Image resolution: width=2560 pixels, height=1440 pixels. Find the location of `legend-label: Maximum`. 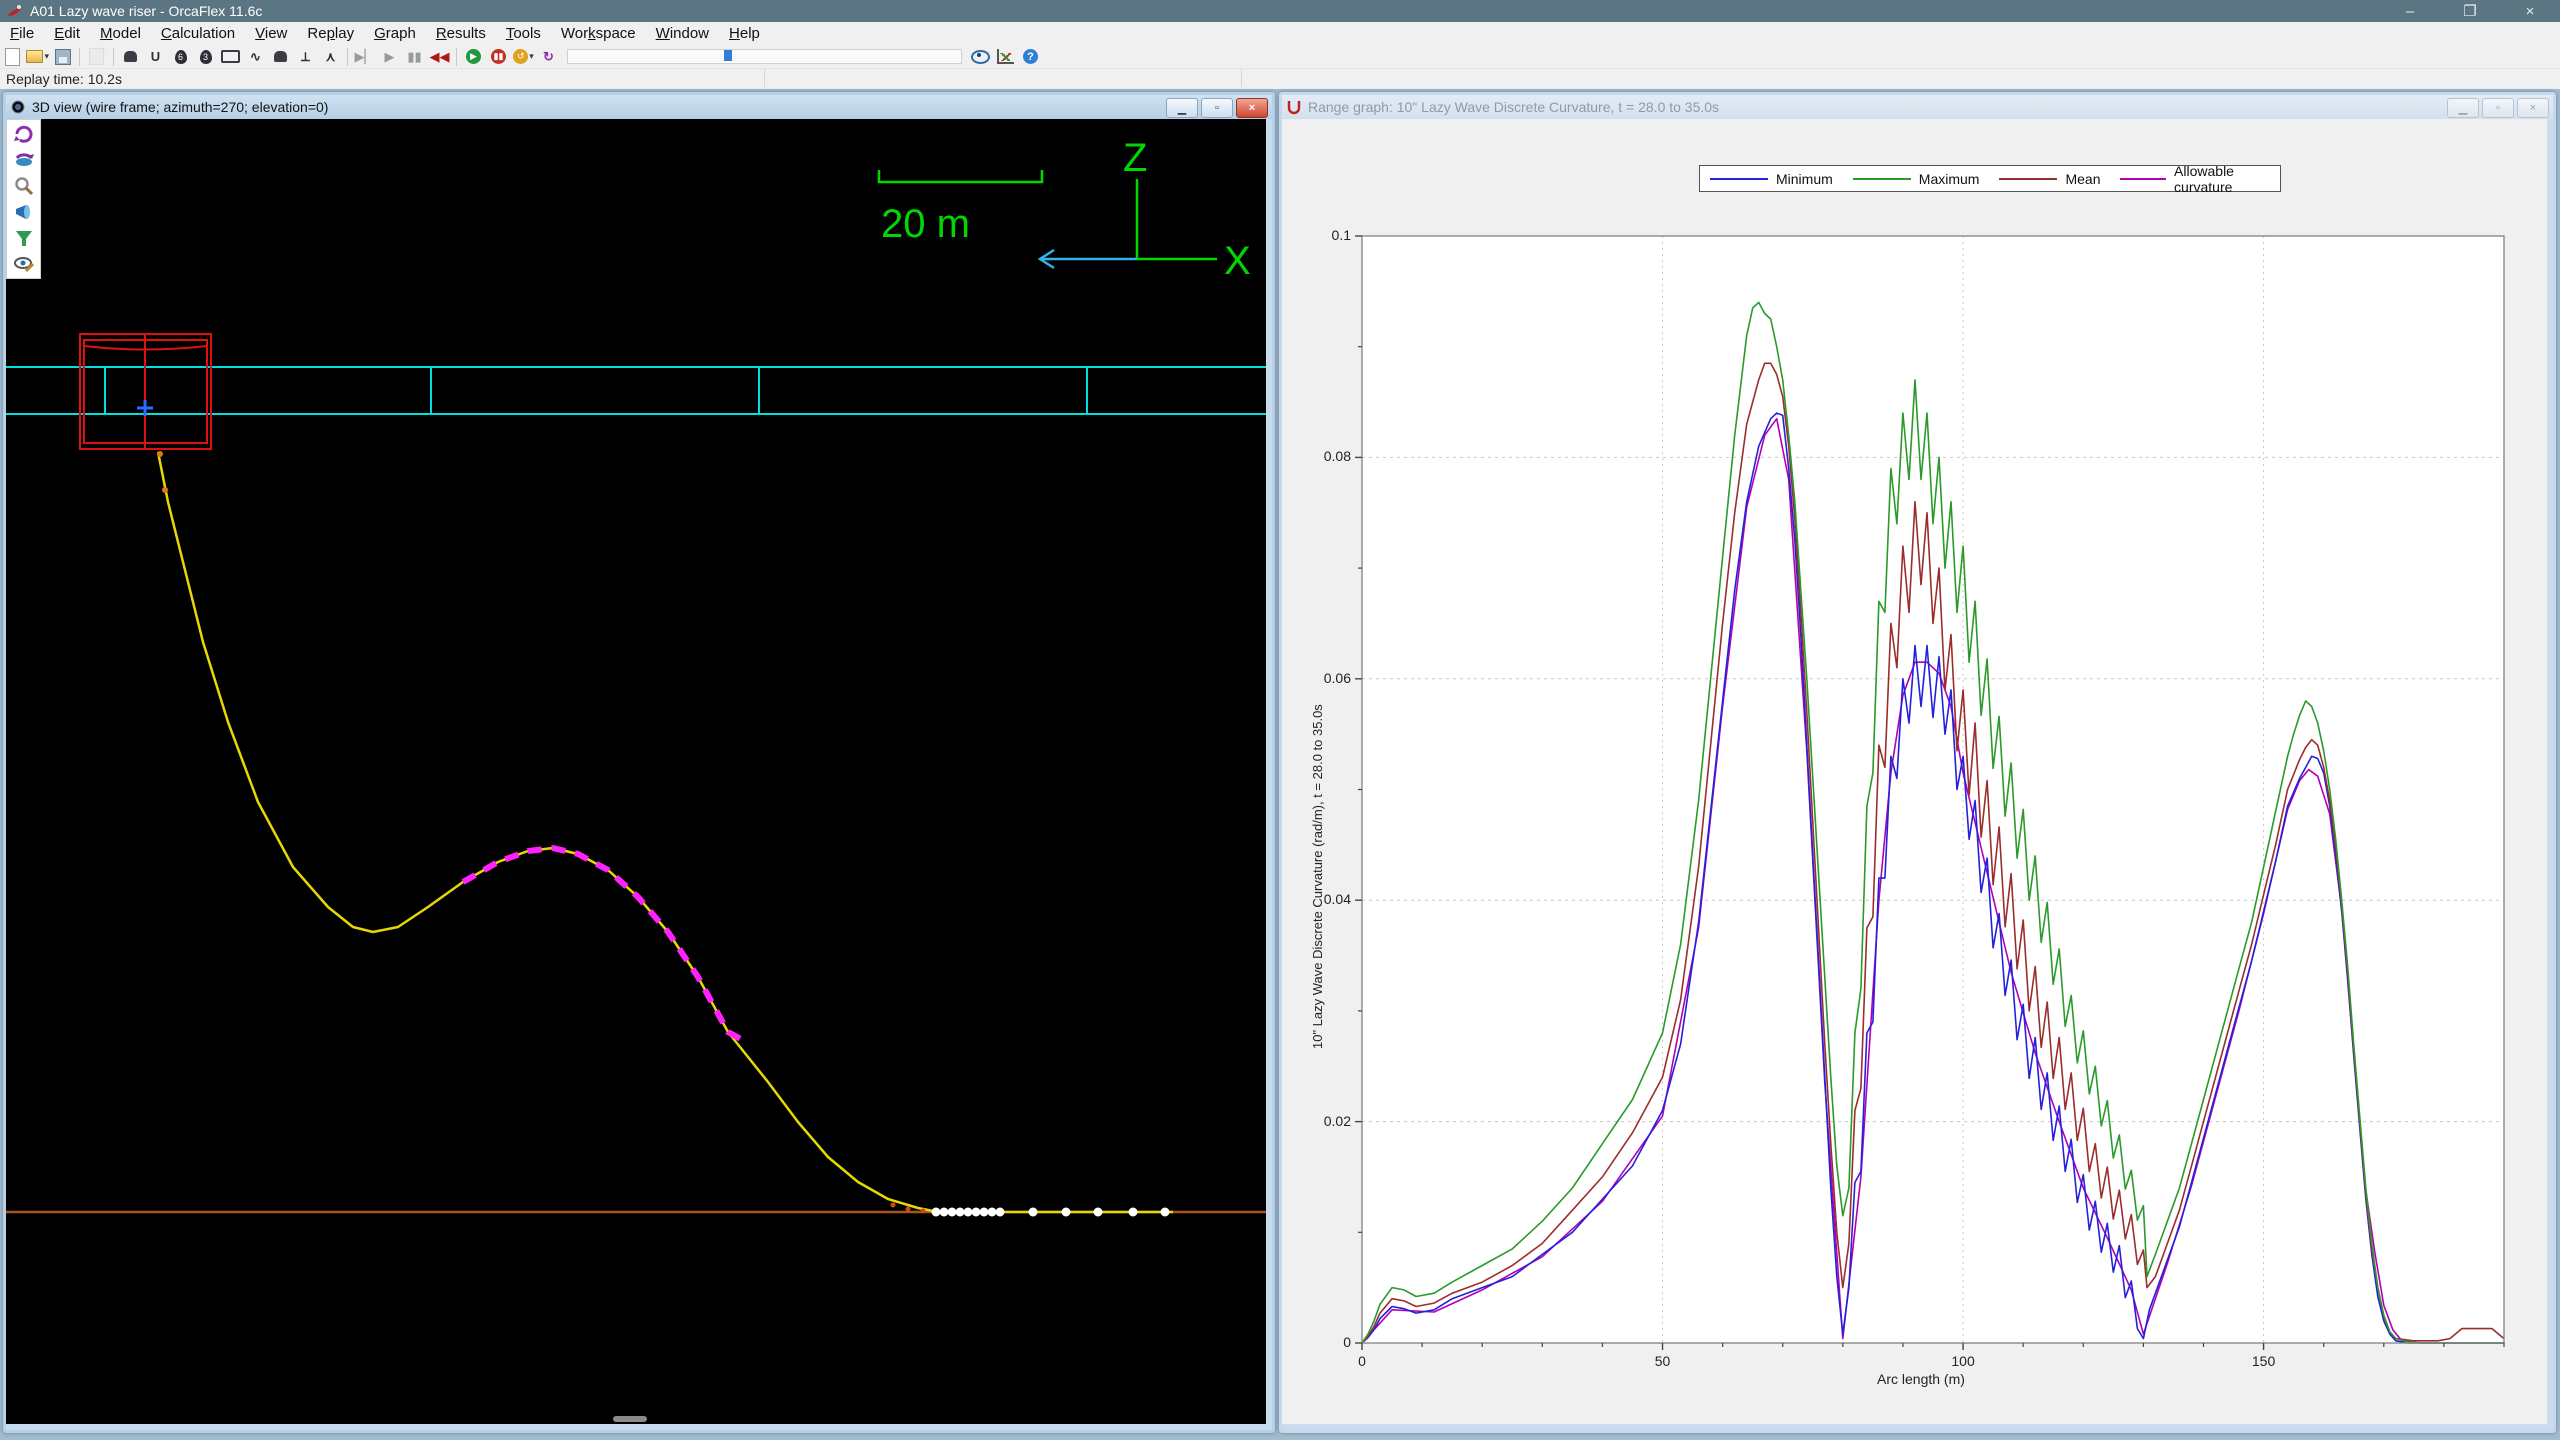

legend-label: Maximum is located at coordinates (1949, 178).